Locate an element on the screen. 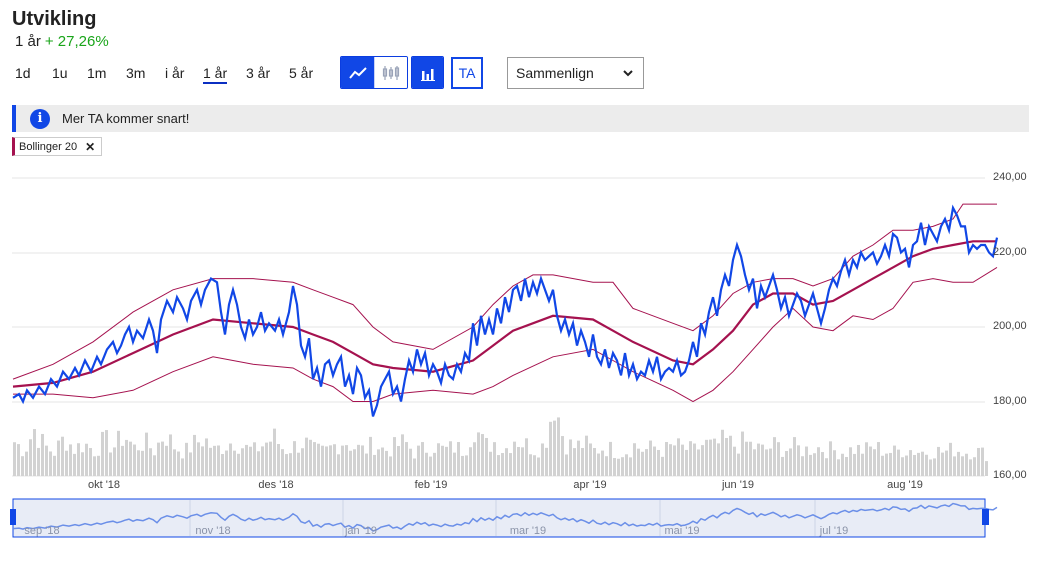 Image resolution: width=1043 pixels, height=563 pixels. navigator-handle-left is located at coordinates (13, 517).